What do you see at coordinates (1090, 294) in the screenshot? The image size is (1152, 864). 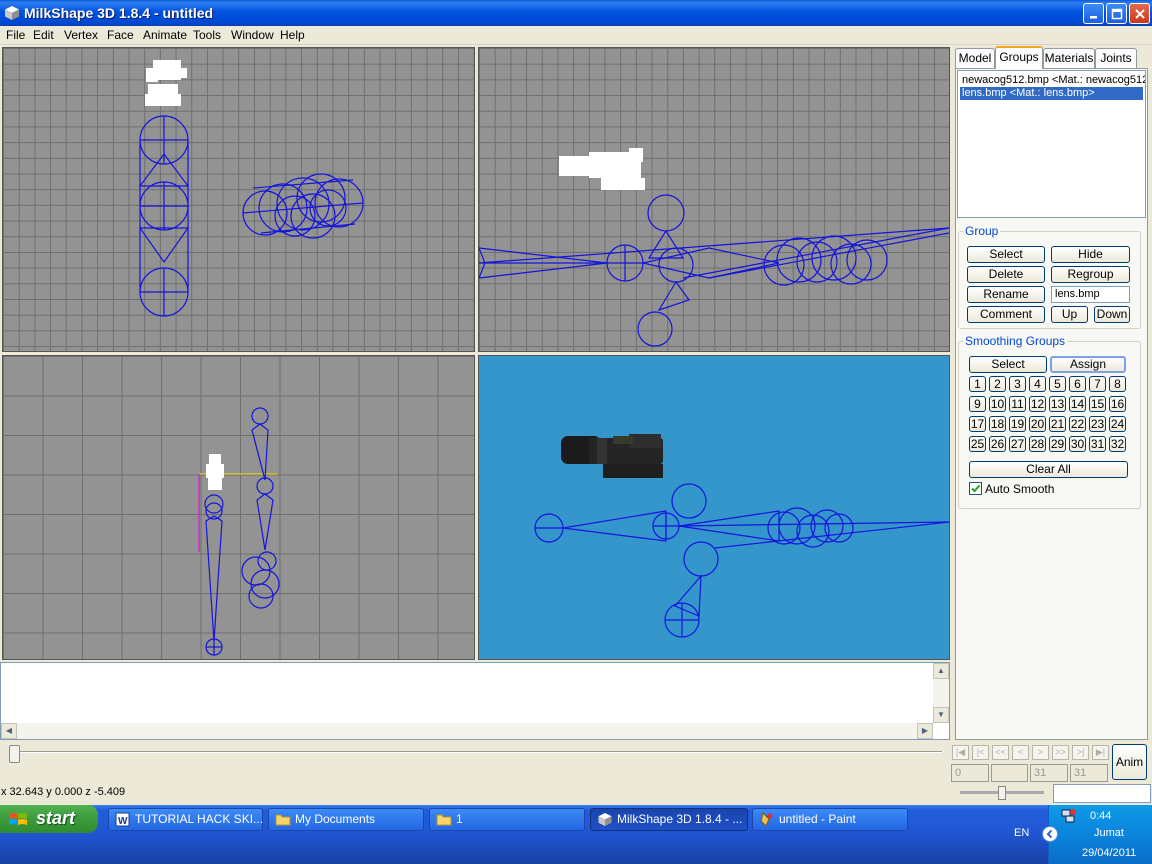 I see `group-name-field: lens.bmp` at bounding box center [1090, 294].